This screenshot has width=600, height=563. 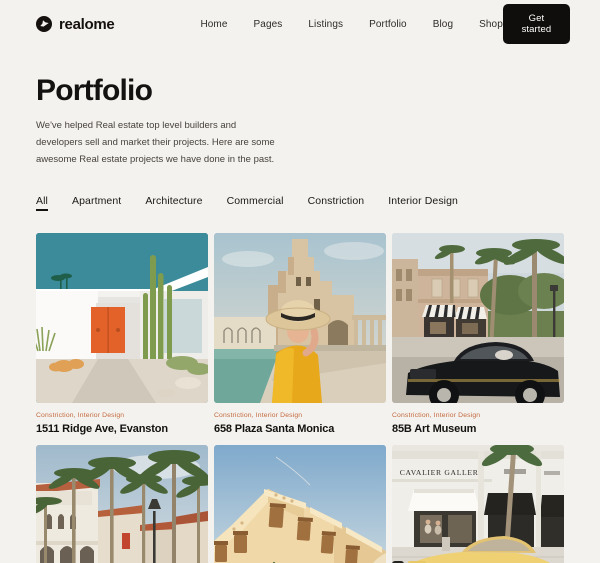 I want to click on filter-tab-commercial: Commercial, so click(x=255, y=203).